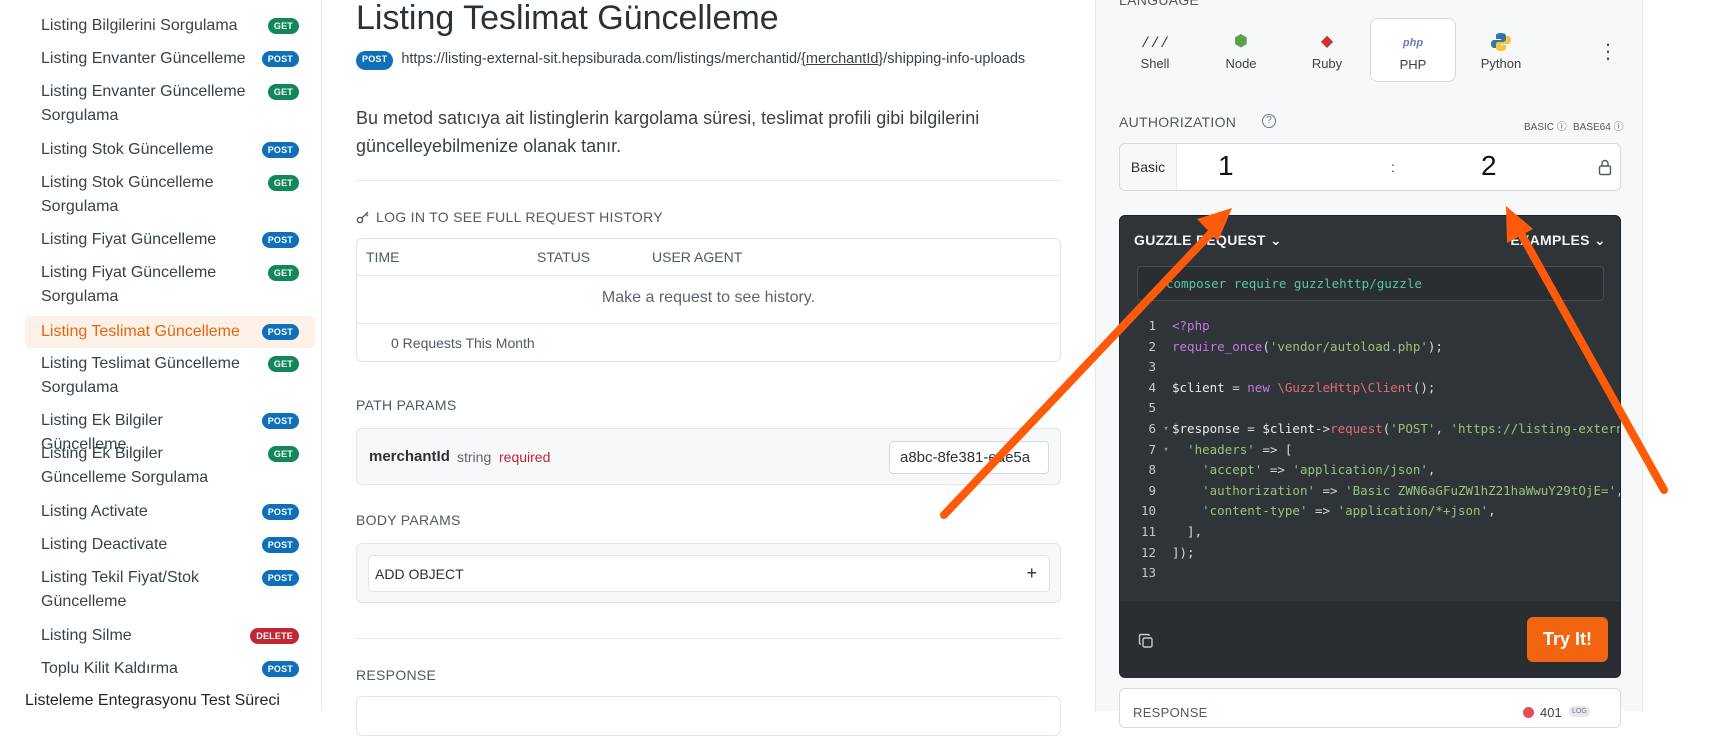  I want to click on sidebar-item-label: Listing Fiyat Güncelleme, so click(129, 239).